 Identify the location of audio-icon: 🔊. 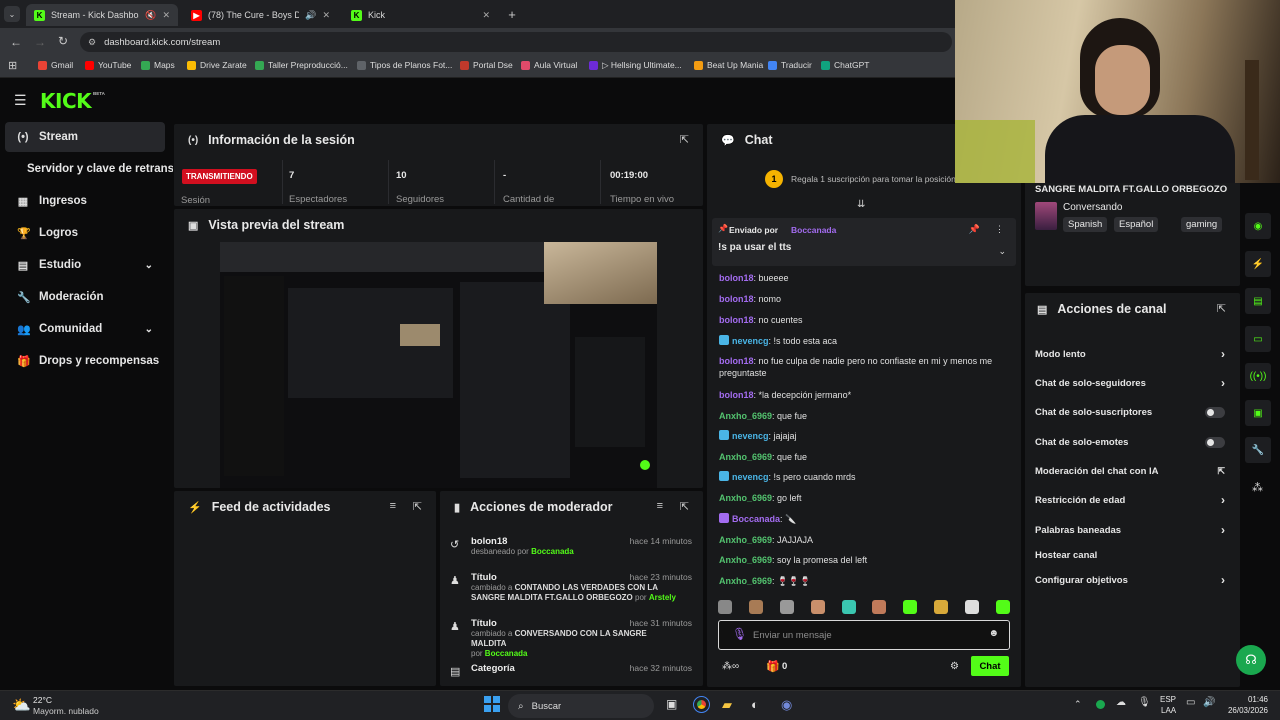
(310, 15).